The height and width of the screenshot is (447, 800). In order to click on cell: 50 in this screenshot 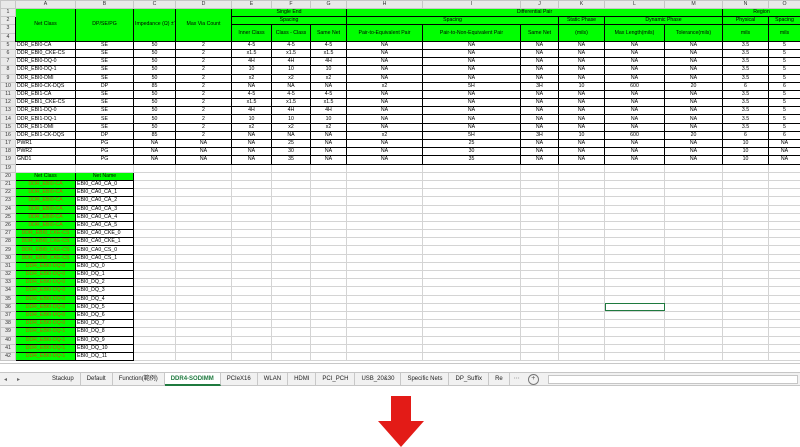, I will do `click(154, 45)`.